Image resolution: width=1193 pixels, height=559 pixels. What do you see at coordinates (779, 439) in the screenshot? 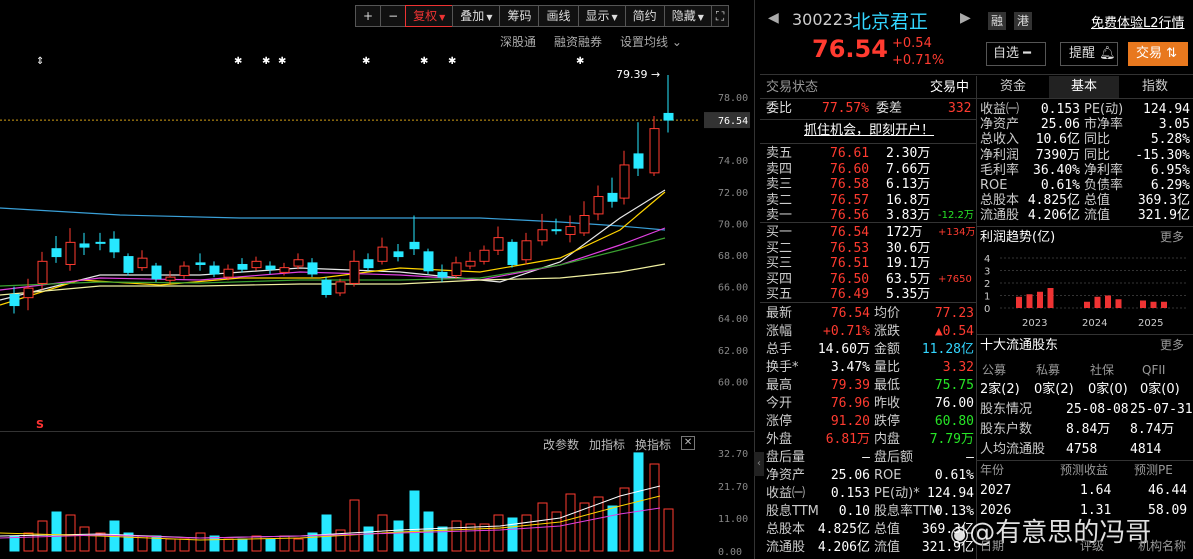
I see `quote-label: 外盘` at bounding box center [779, 439].